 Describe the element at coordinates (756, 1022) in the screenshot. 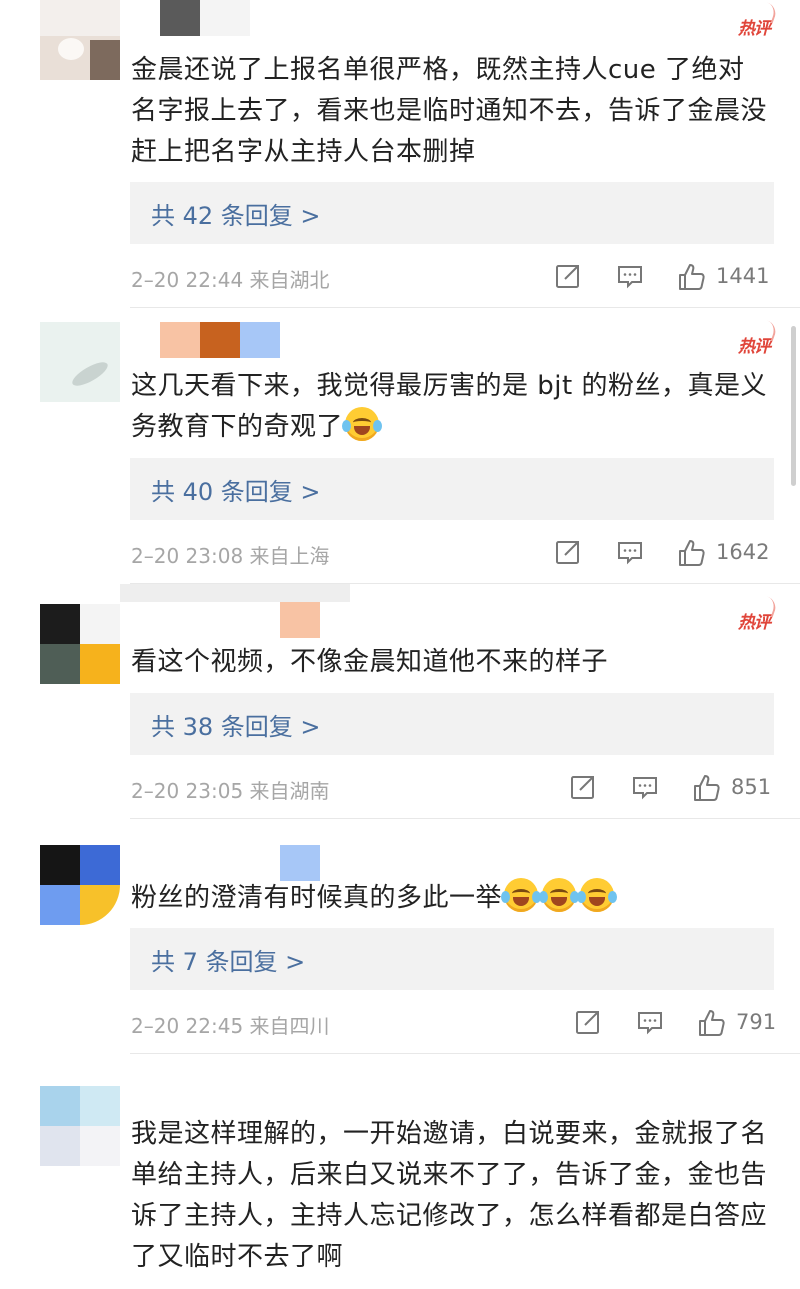

I see `like-count: 791` at that location.